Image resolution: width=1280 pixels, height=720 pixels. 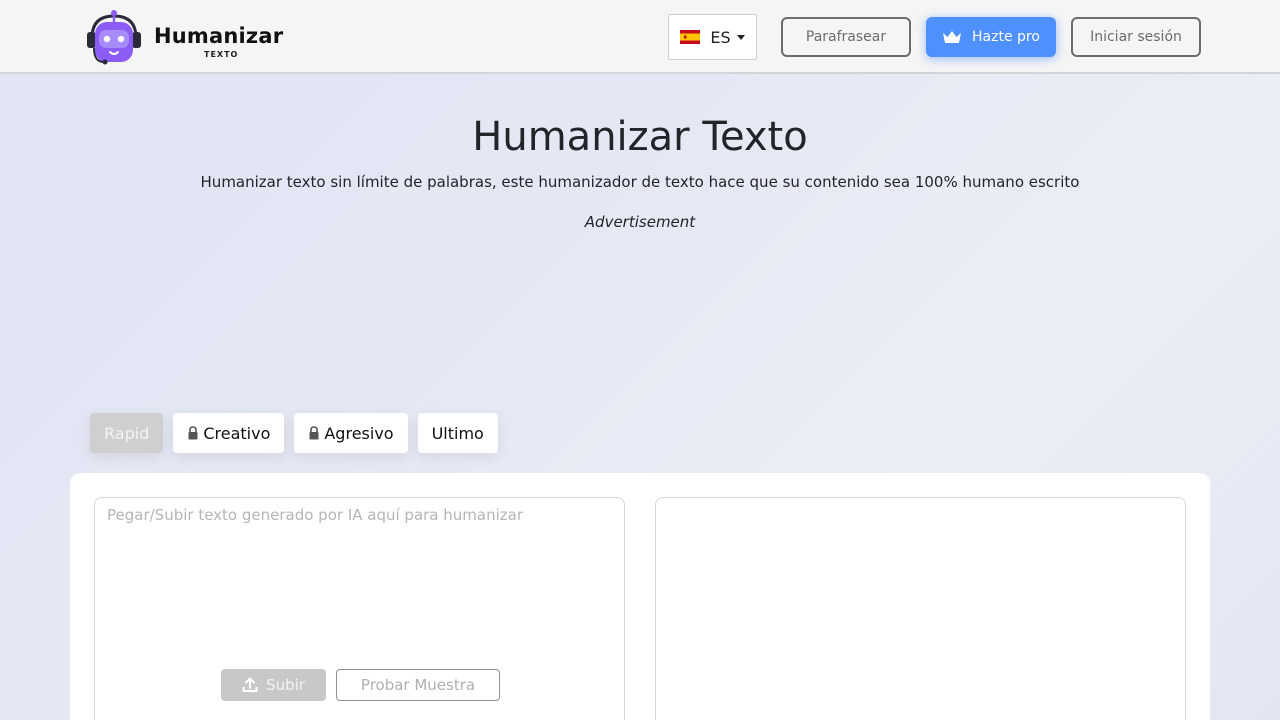 I want to click on page-title: Humanizar Texto, so click(x=640, y=137).